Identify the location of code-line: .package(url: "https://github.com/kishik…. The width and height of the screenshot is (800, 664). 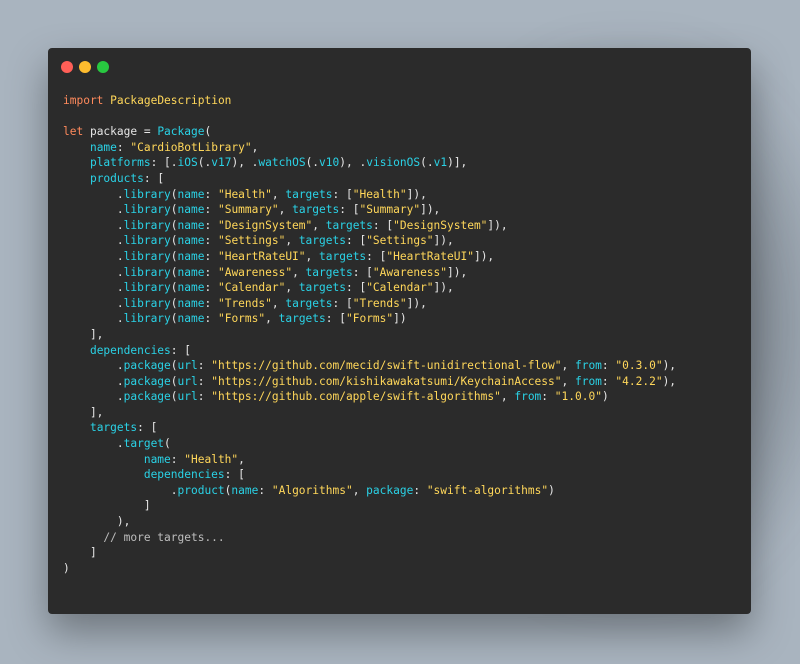
(369, 382).